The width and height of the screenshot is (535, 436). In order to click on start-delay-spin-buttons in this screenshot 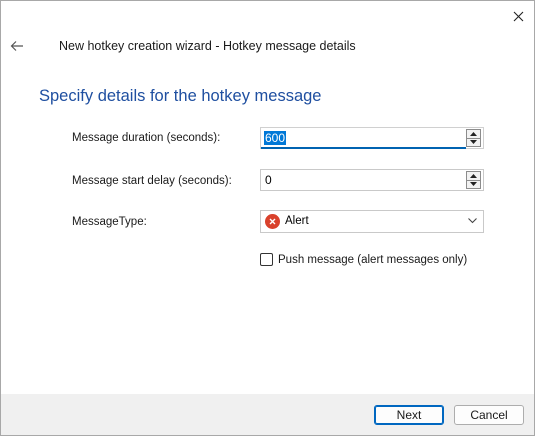, I will do `click(473, 180)`.